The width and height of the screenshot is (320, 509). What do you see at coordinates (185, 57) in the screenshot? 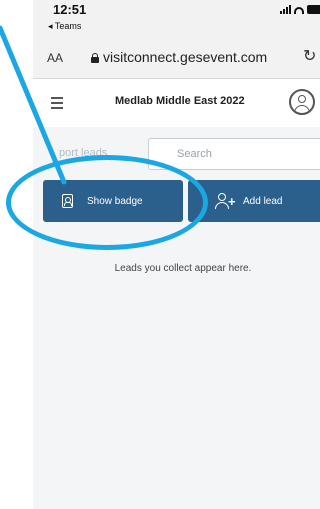
I see `url-text: visitconnect.gesevent.com` at bounding box center [185, 57].